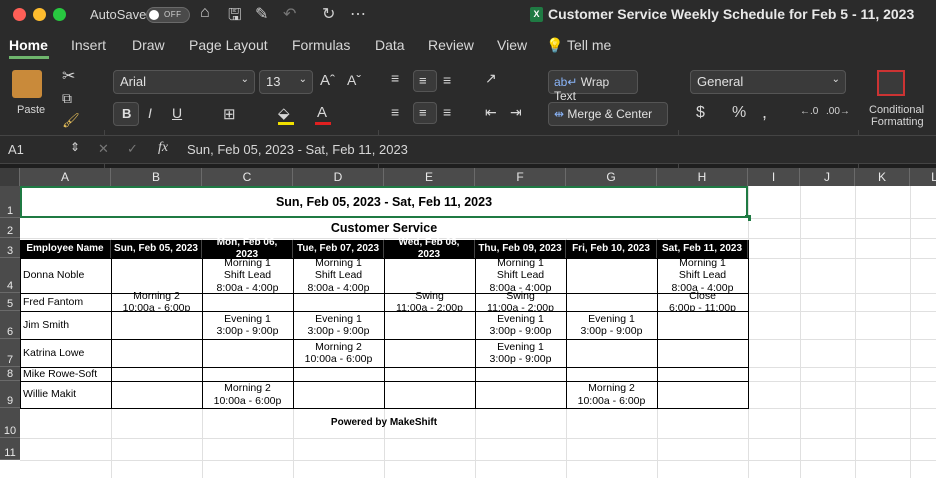  I want to click on column-title-cell: Tue, Feb 07, 2023, so click(338, 249).